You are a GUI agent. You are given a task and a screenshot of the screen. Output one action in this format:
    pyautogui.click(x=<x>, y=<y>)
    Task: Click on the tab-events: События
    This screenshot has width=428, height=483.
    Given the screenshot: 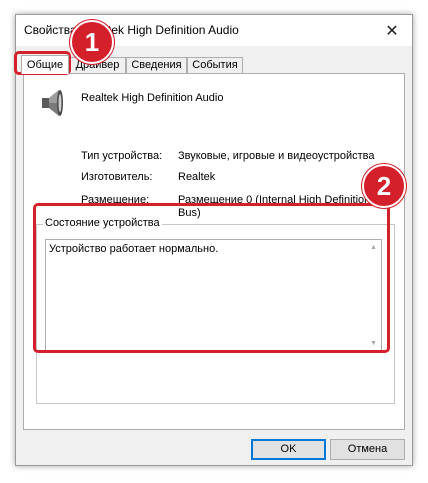 What is the action you would take?
    pyautogui.click(x=215, y=65)
    